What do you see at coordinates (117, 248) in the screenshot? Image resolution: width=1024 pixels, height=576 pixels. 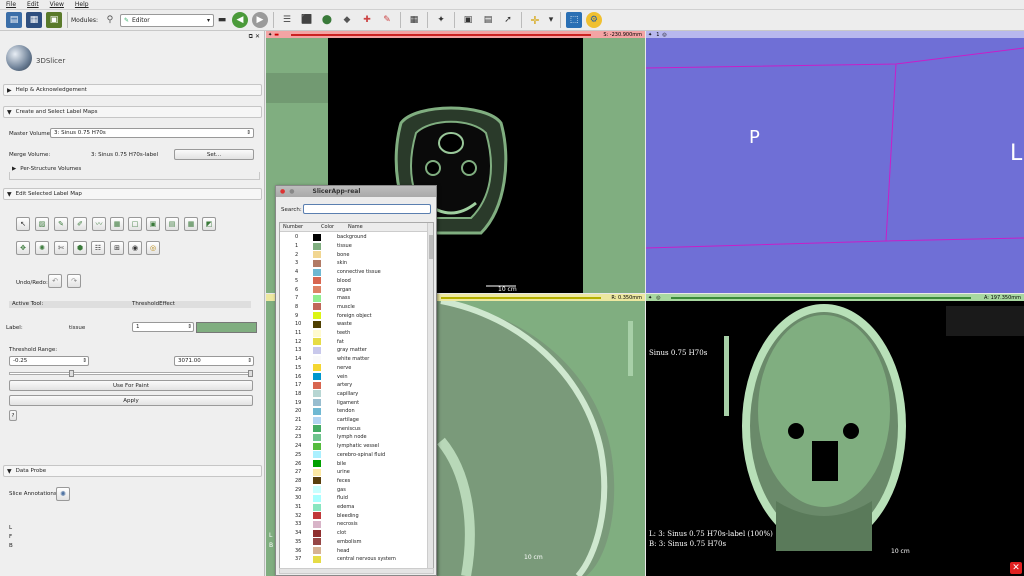 I see `make-model-icon: ⊞` at bounding box center [117, 248].